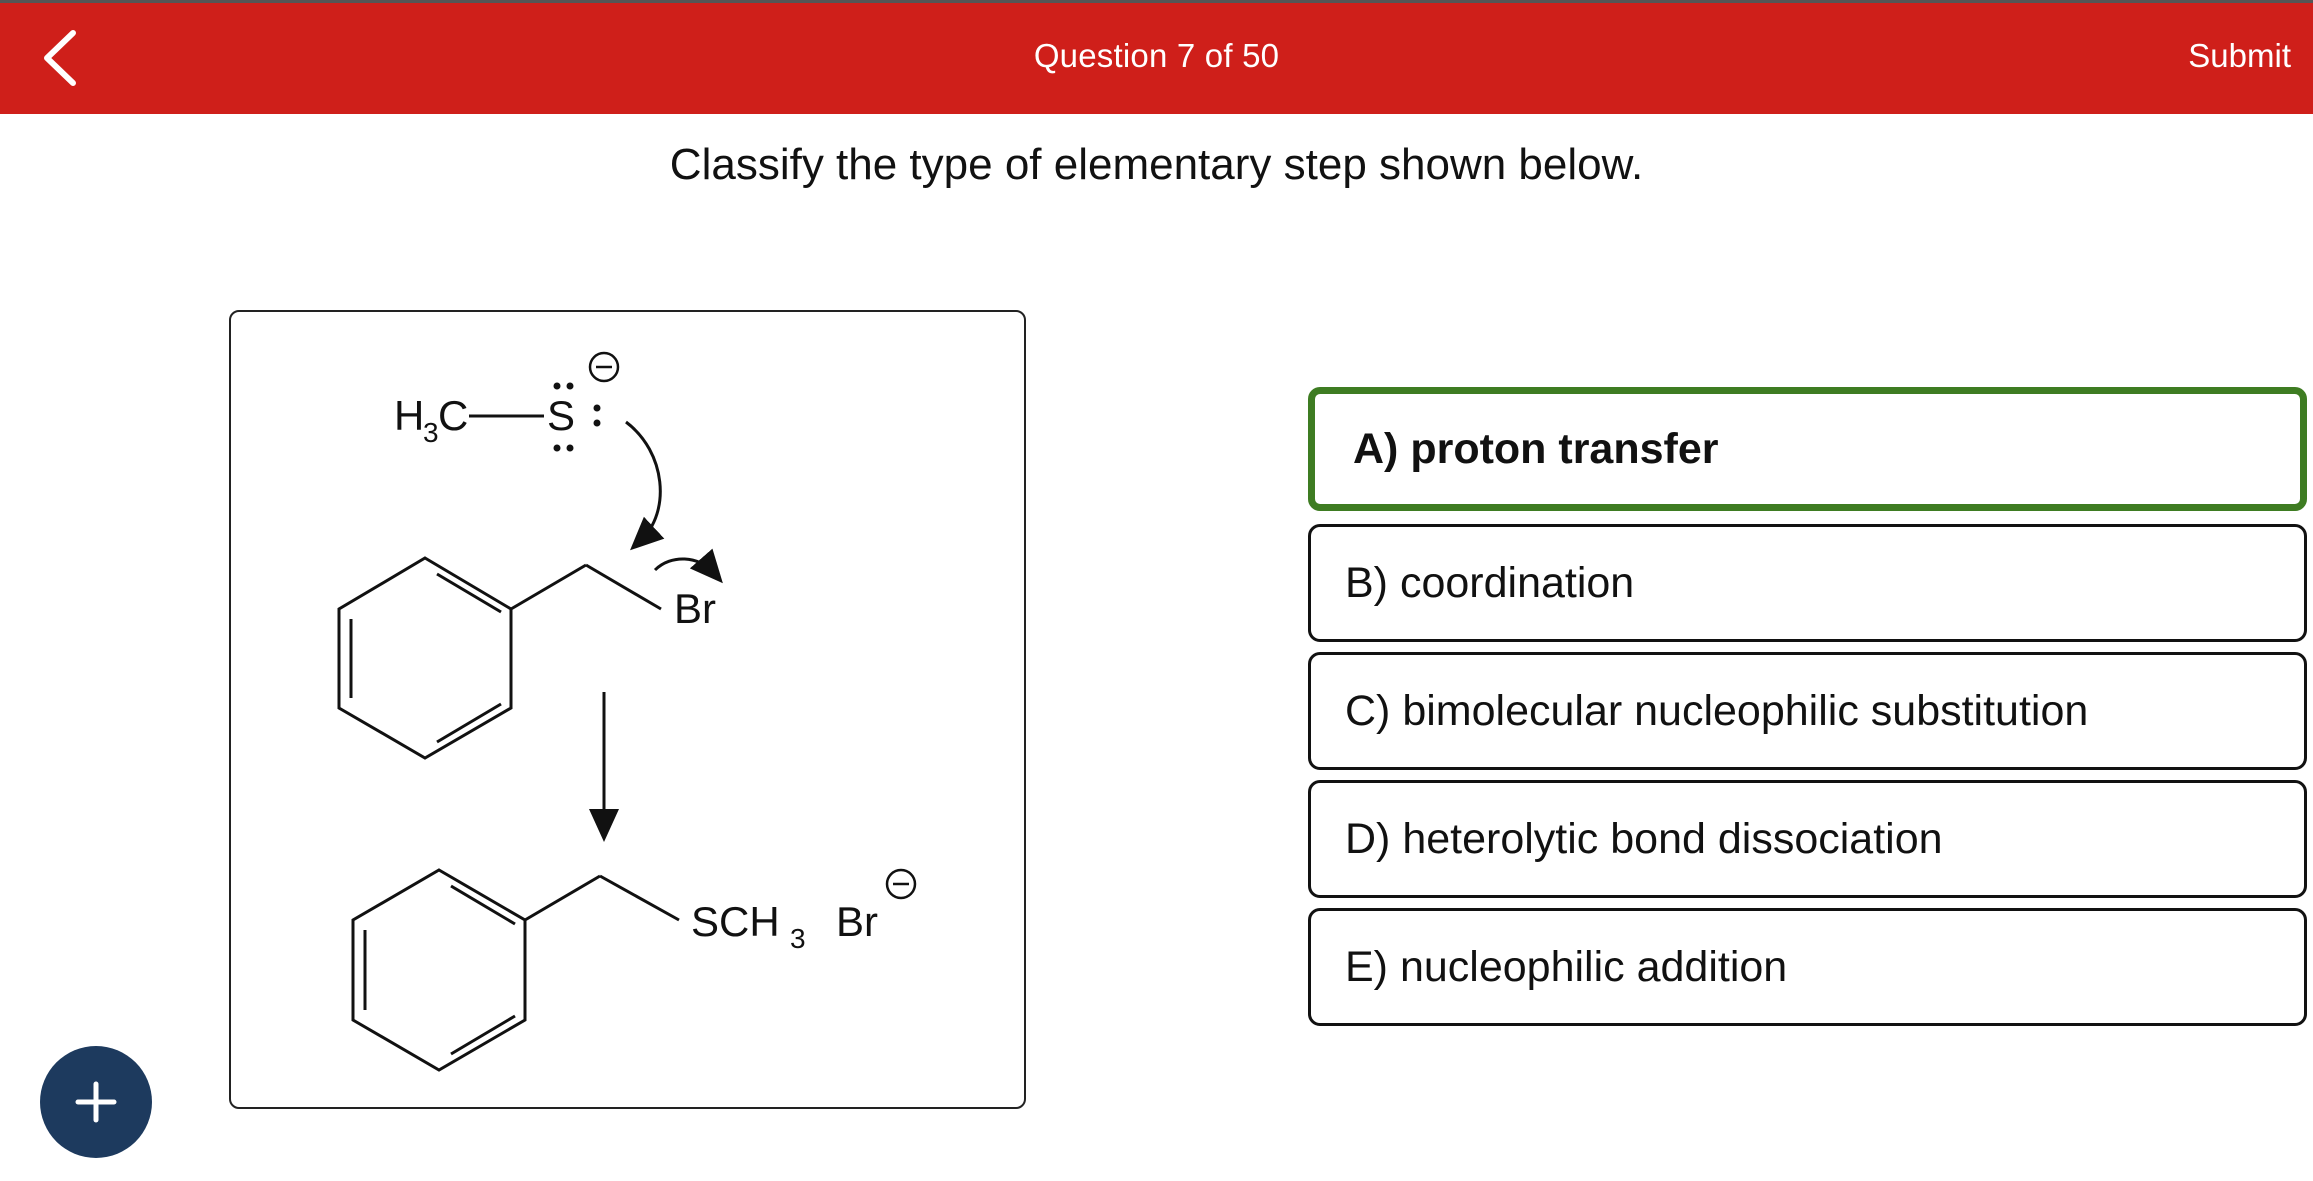 This screenshot has height=1181, width=2313. I want to click on c-s-bond, so click(639, 898).